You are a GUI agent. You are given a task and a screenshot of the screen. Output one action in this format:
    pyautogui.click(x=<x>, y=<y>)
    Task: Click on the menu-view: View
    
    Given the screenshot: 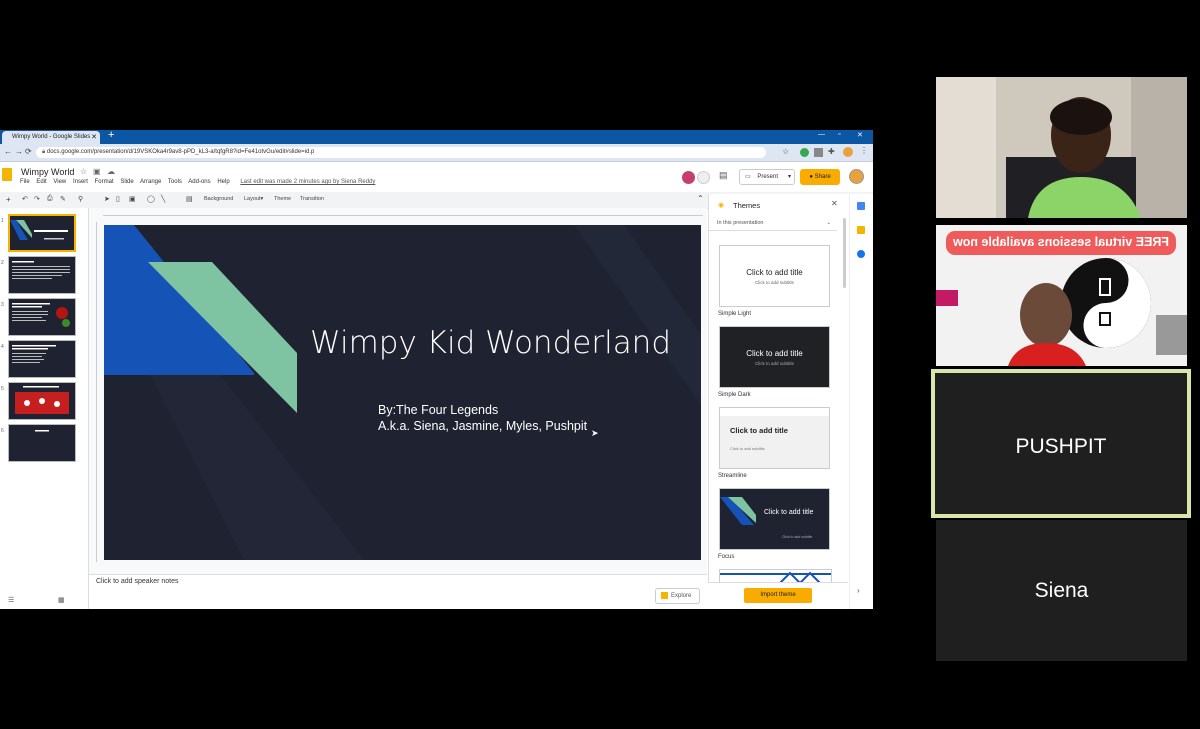 What is the action you would take?
    pyautogui.click(x=59, y=182)
    